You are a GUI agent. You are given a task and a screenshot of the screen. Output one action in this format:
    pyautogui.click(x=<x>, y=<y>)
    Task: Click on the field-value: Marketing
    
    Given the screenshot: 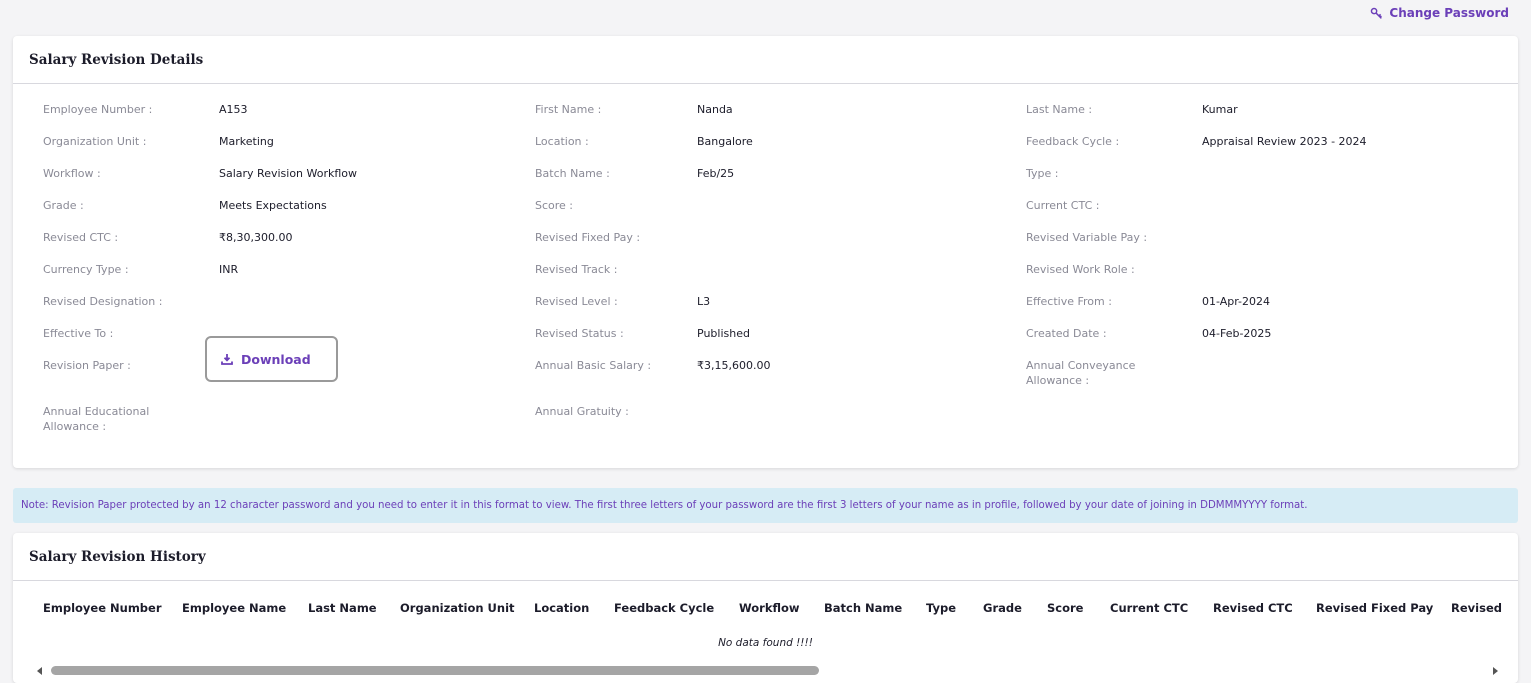 What is the action you would take?
    pyautogui.click(x=246, y=141)
    